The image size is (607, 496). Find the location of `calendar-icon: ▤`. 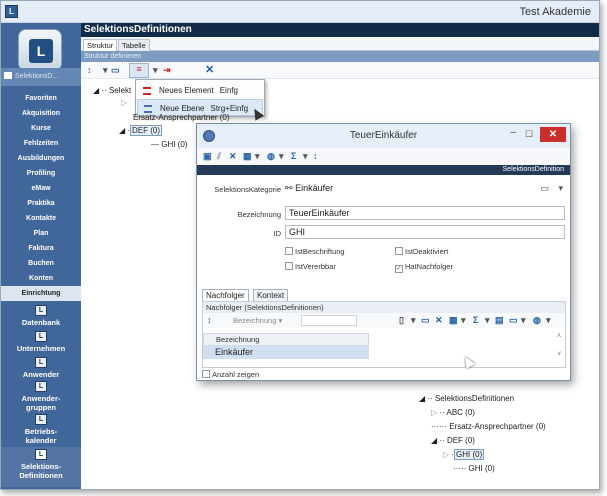

calendar-icon: ▤ is located at coordinates (499, 320).